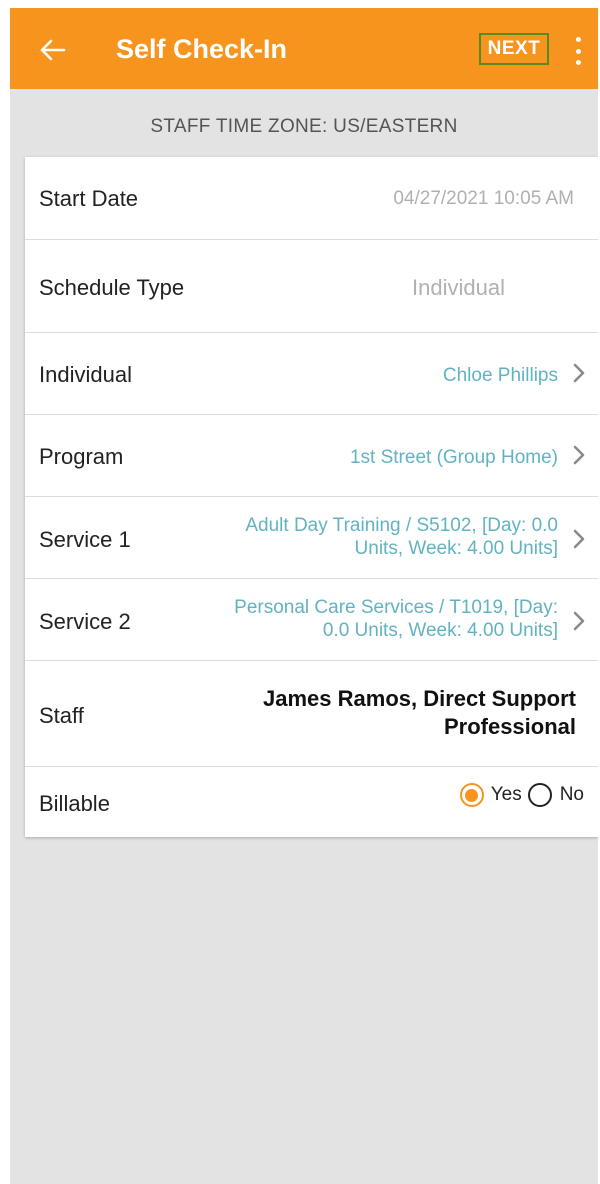 This screenshot has height=1184, width=600. What do you see at coordinates (514, 49) in the screenshot?
I see `next-button: NEXT` at bounding box center [514, 49].